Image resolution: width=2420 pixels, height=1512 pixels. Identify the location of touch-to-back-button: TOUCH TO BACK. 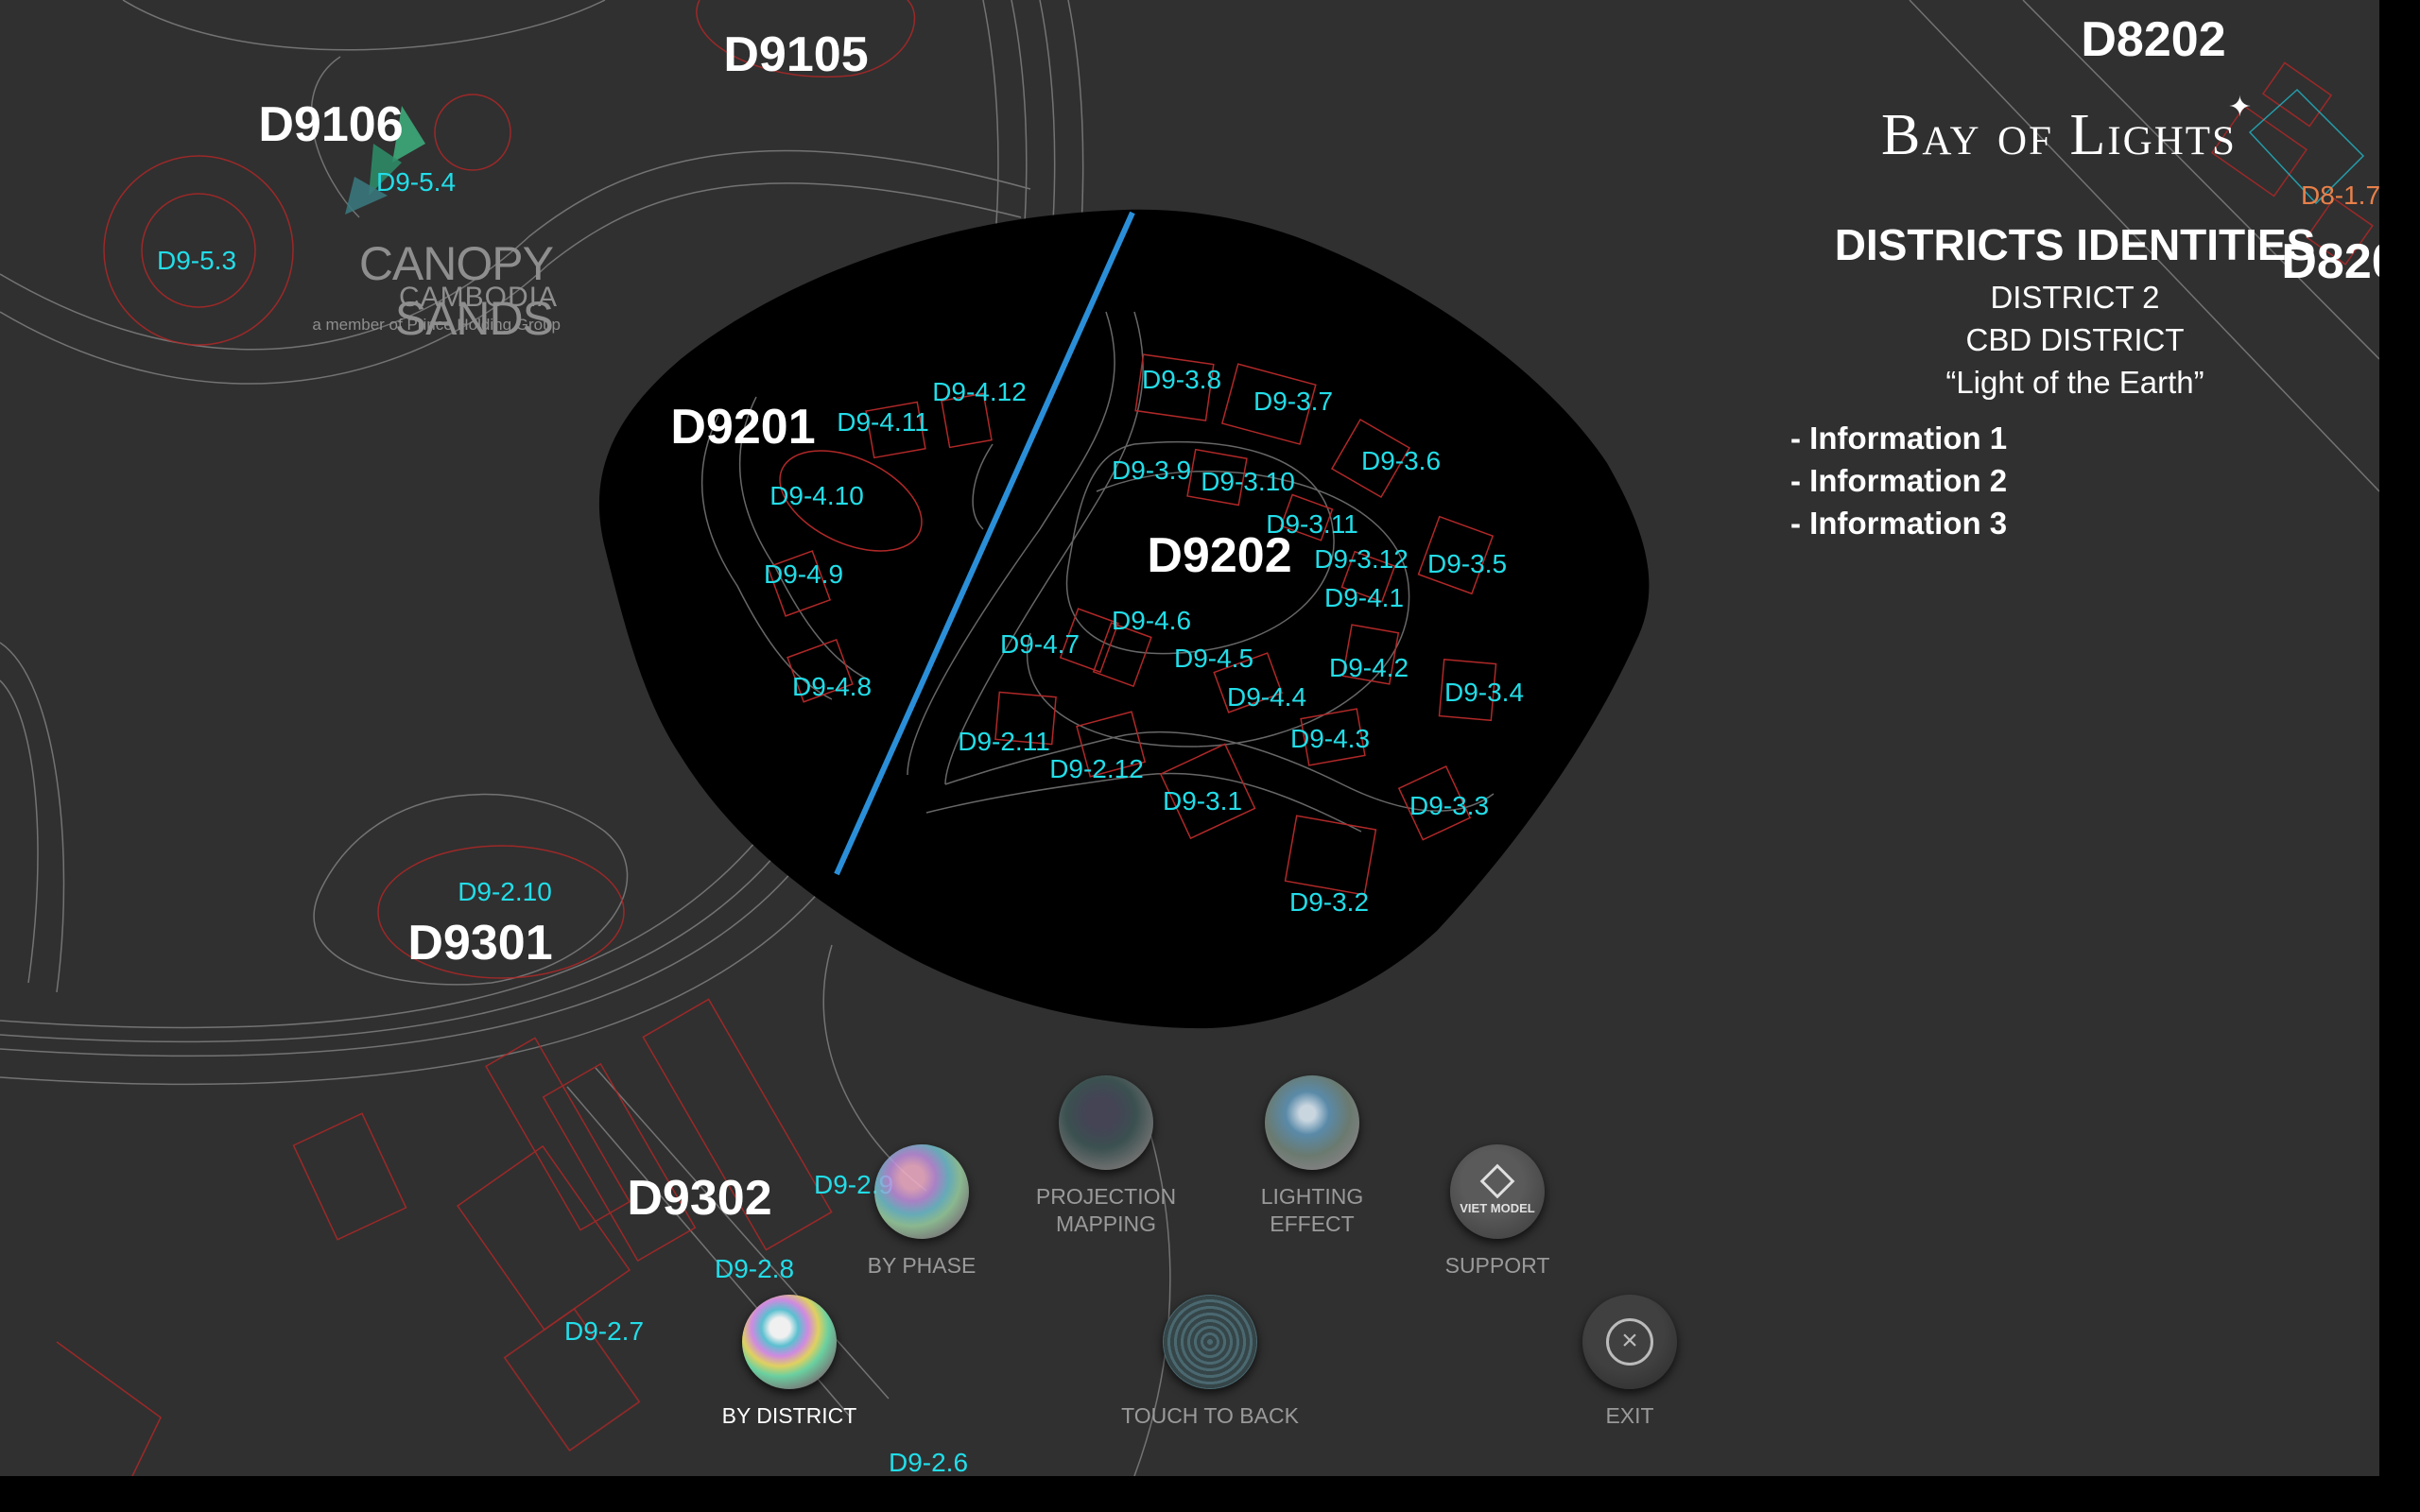
(1210, 1362).